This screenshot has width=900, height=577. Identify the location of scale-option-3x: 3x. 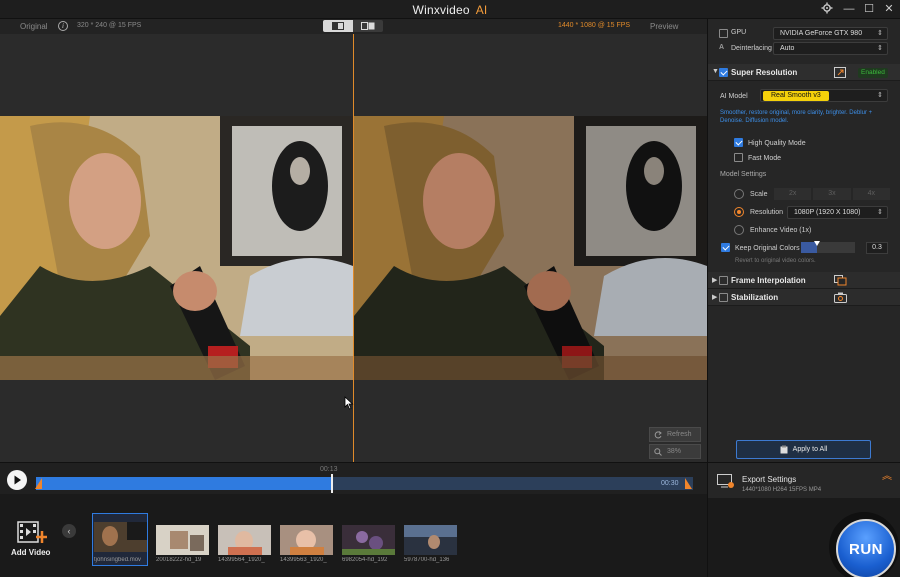
(832, 194).